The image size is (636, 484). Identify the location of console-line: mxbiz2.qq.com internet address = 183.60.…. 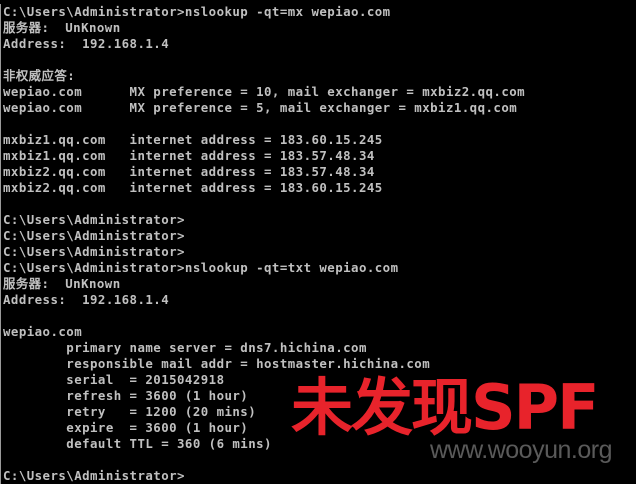
(193, 187).